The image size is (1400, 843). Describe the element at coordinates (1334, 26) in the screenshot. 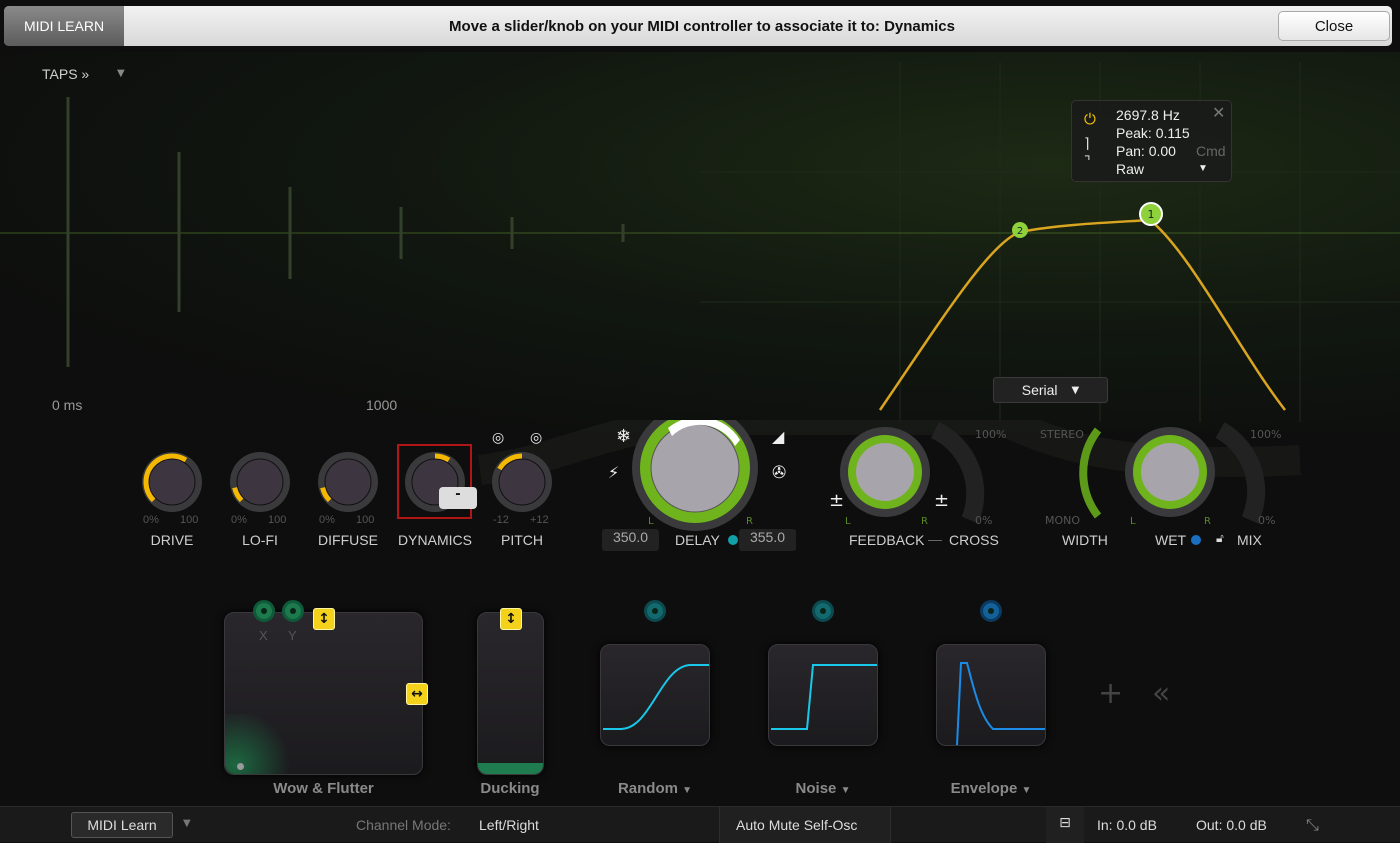

I see `close-button: Close` at that location.